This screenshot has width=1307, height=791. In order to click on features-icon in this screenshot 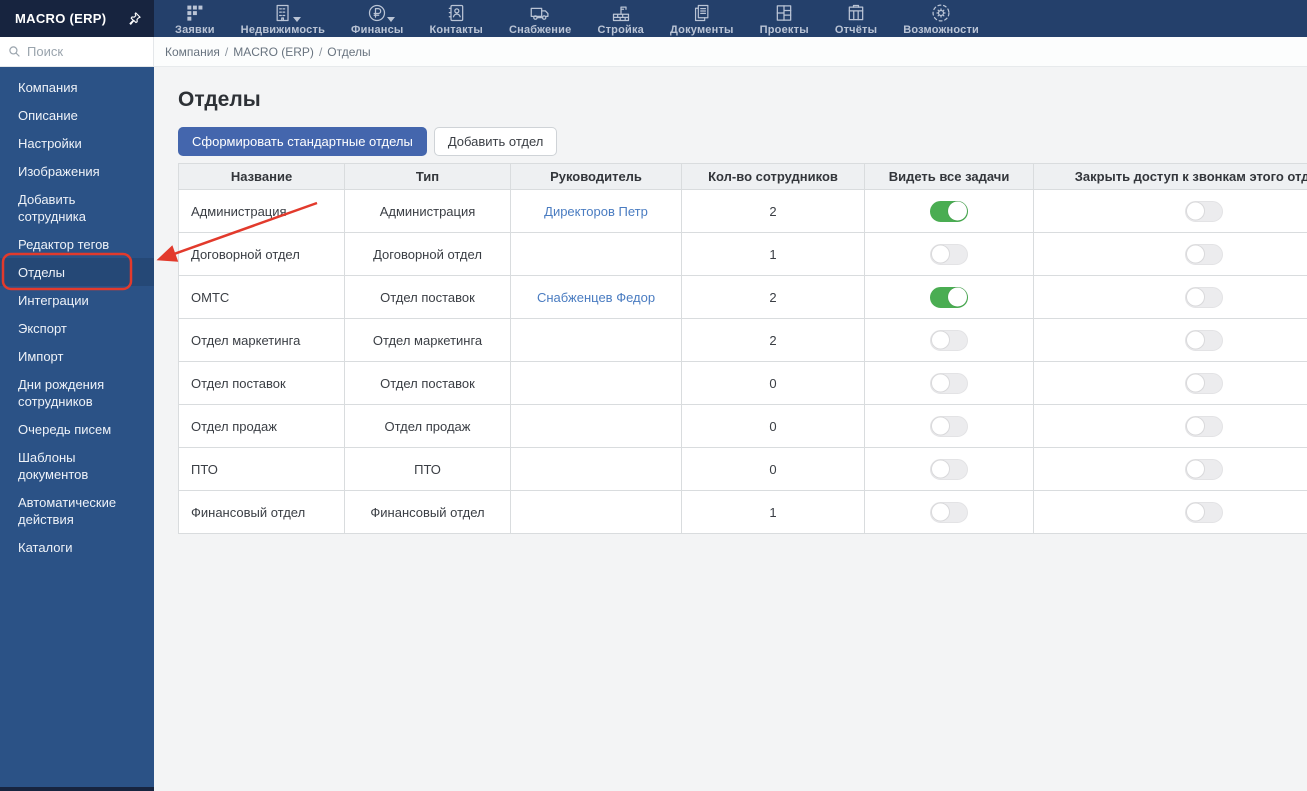, I will do `click(941, 13)`.